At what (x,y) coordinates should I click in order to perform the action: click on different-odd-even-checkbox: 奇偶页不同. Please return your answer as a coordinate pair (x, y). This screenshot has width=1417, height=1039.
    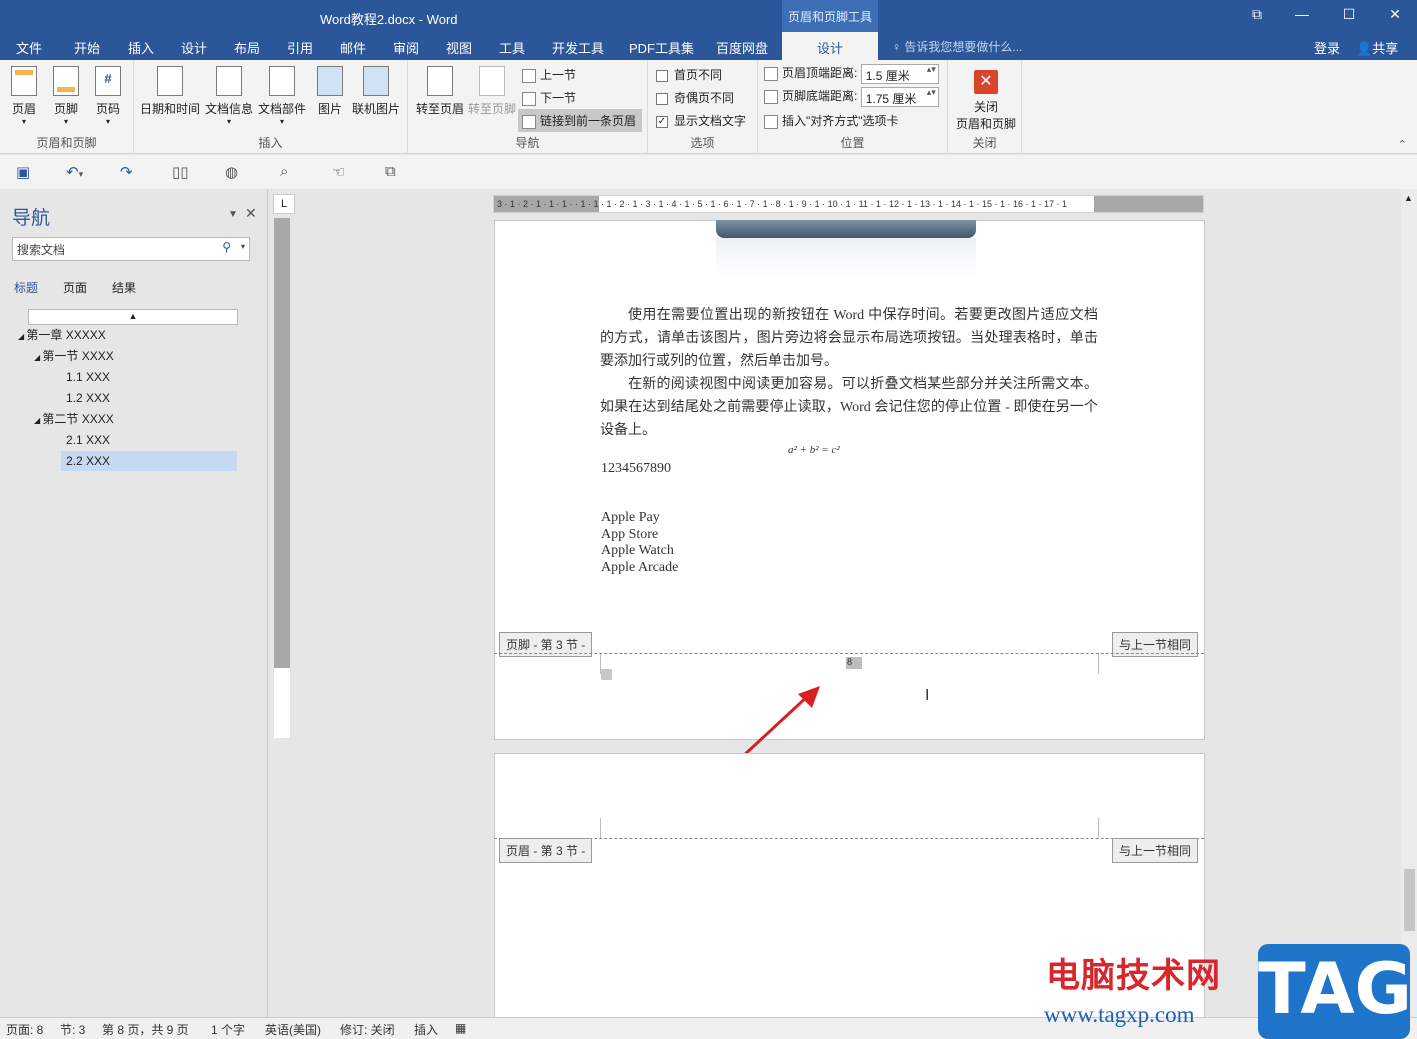
    Looking at the image, I should click on (695, 97).